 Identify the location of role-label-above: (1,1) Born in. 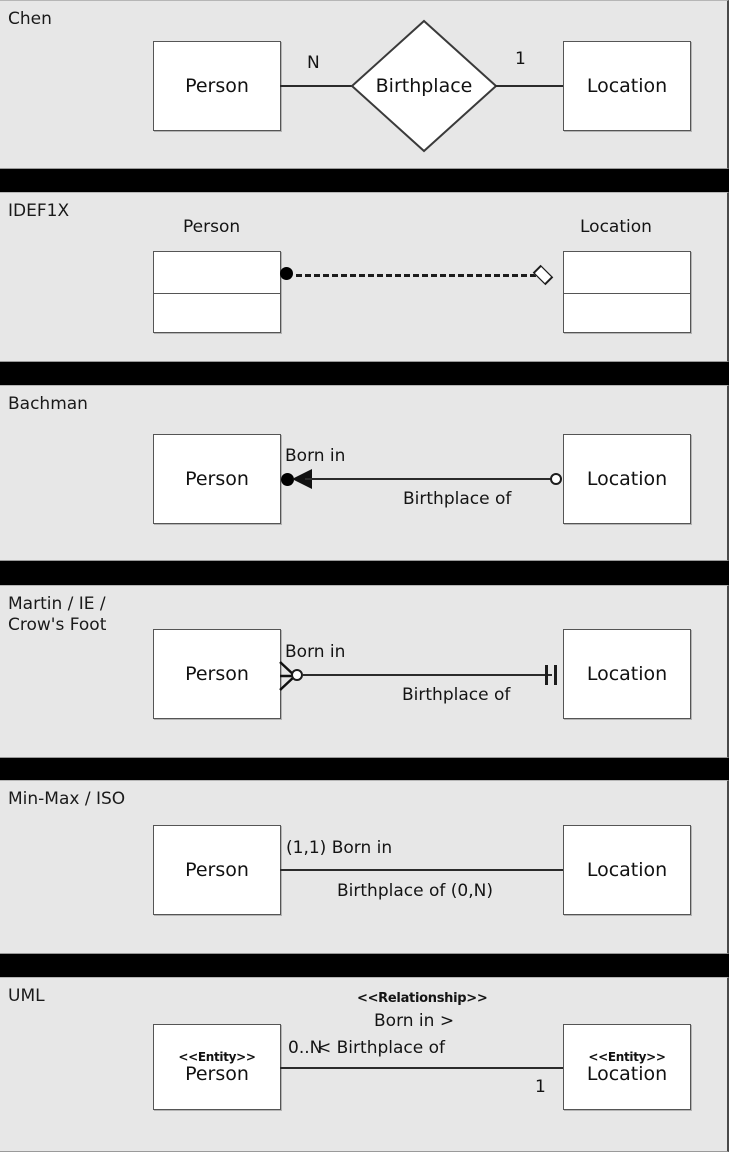
(339, 848).